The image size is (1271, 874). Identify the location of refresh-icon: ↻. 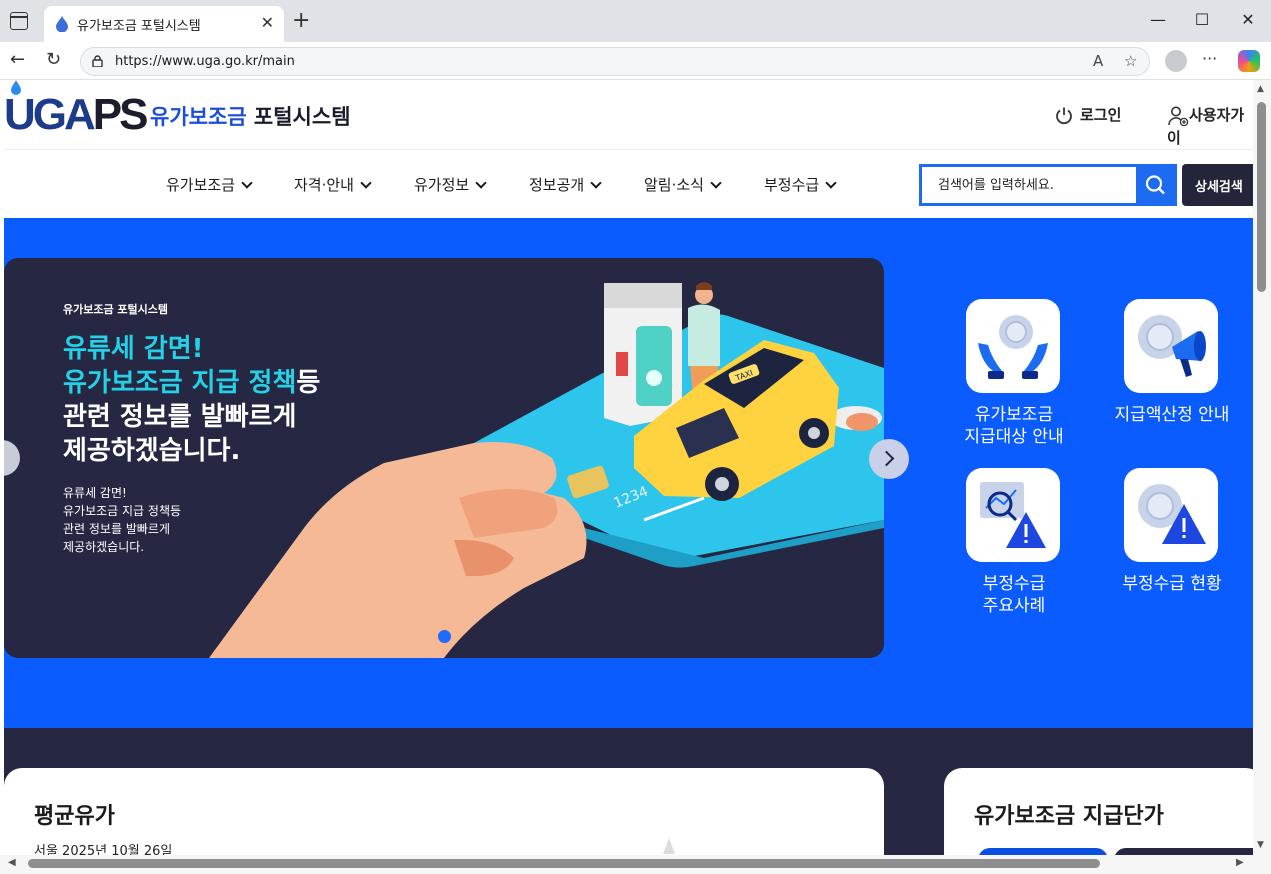
(53, 59).